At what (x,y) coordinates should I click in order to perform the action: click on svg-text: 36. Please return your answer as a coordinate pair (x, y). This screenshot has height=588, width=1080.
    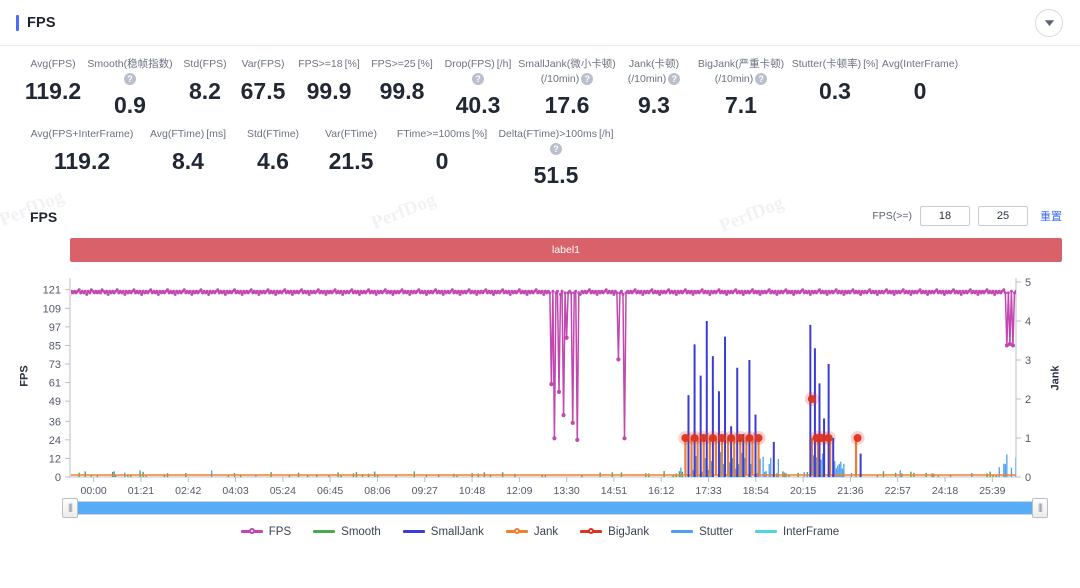
    Looking at the image, I should click on (55, 422).